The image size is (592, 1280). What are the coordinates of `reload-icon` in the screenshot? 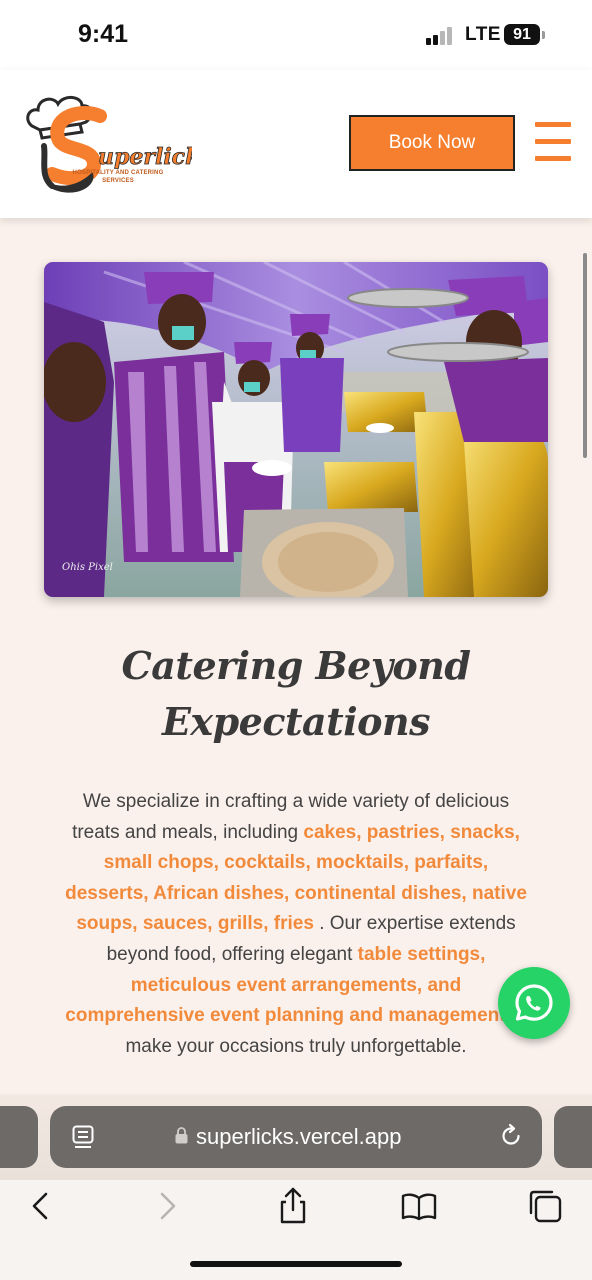 It's located at (511, 1136).